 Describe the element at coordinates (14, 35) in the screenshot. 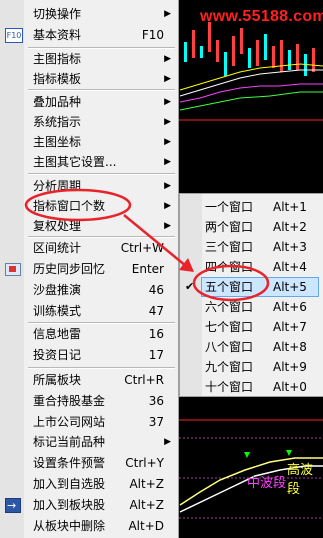

I see `f10-icon: F10` at that location.